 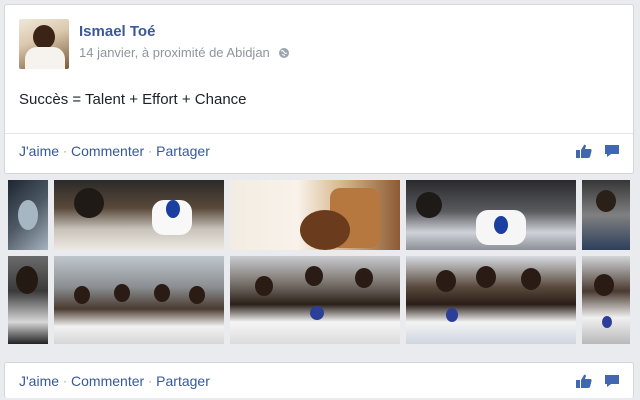 I want to click on footer-actions: J'aime · Commenter · Partager, so click(x=114, y=381).